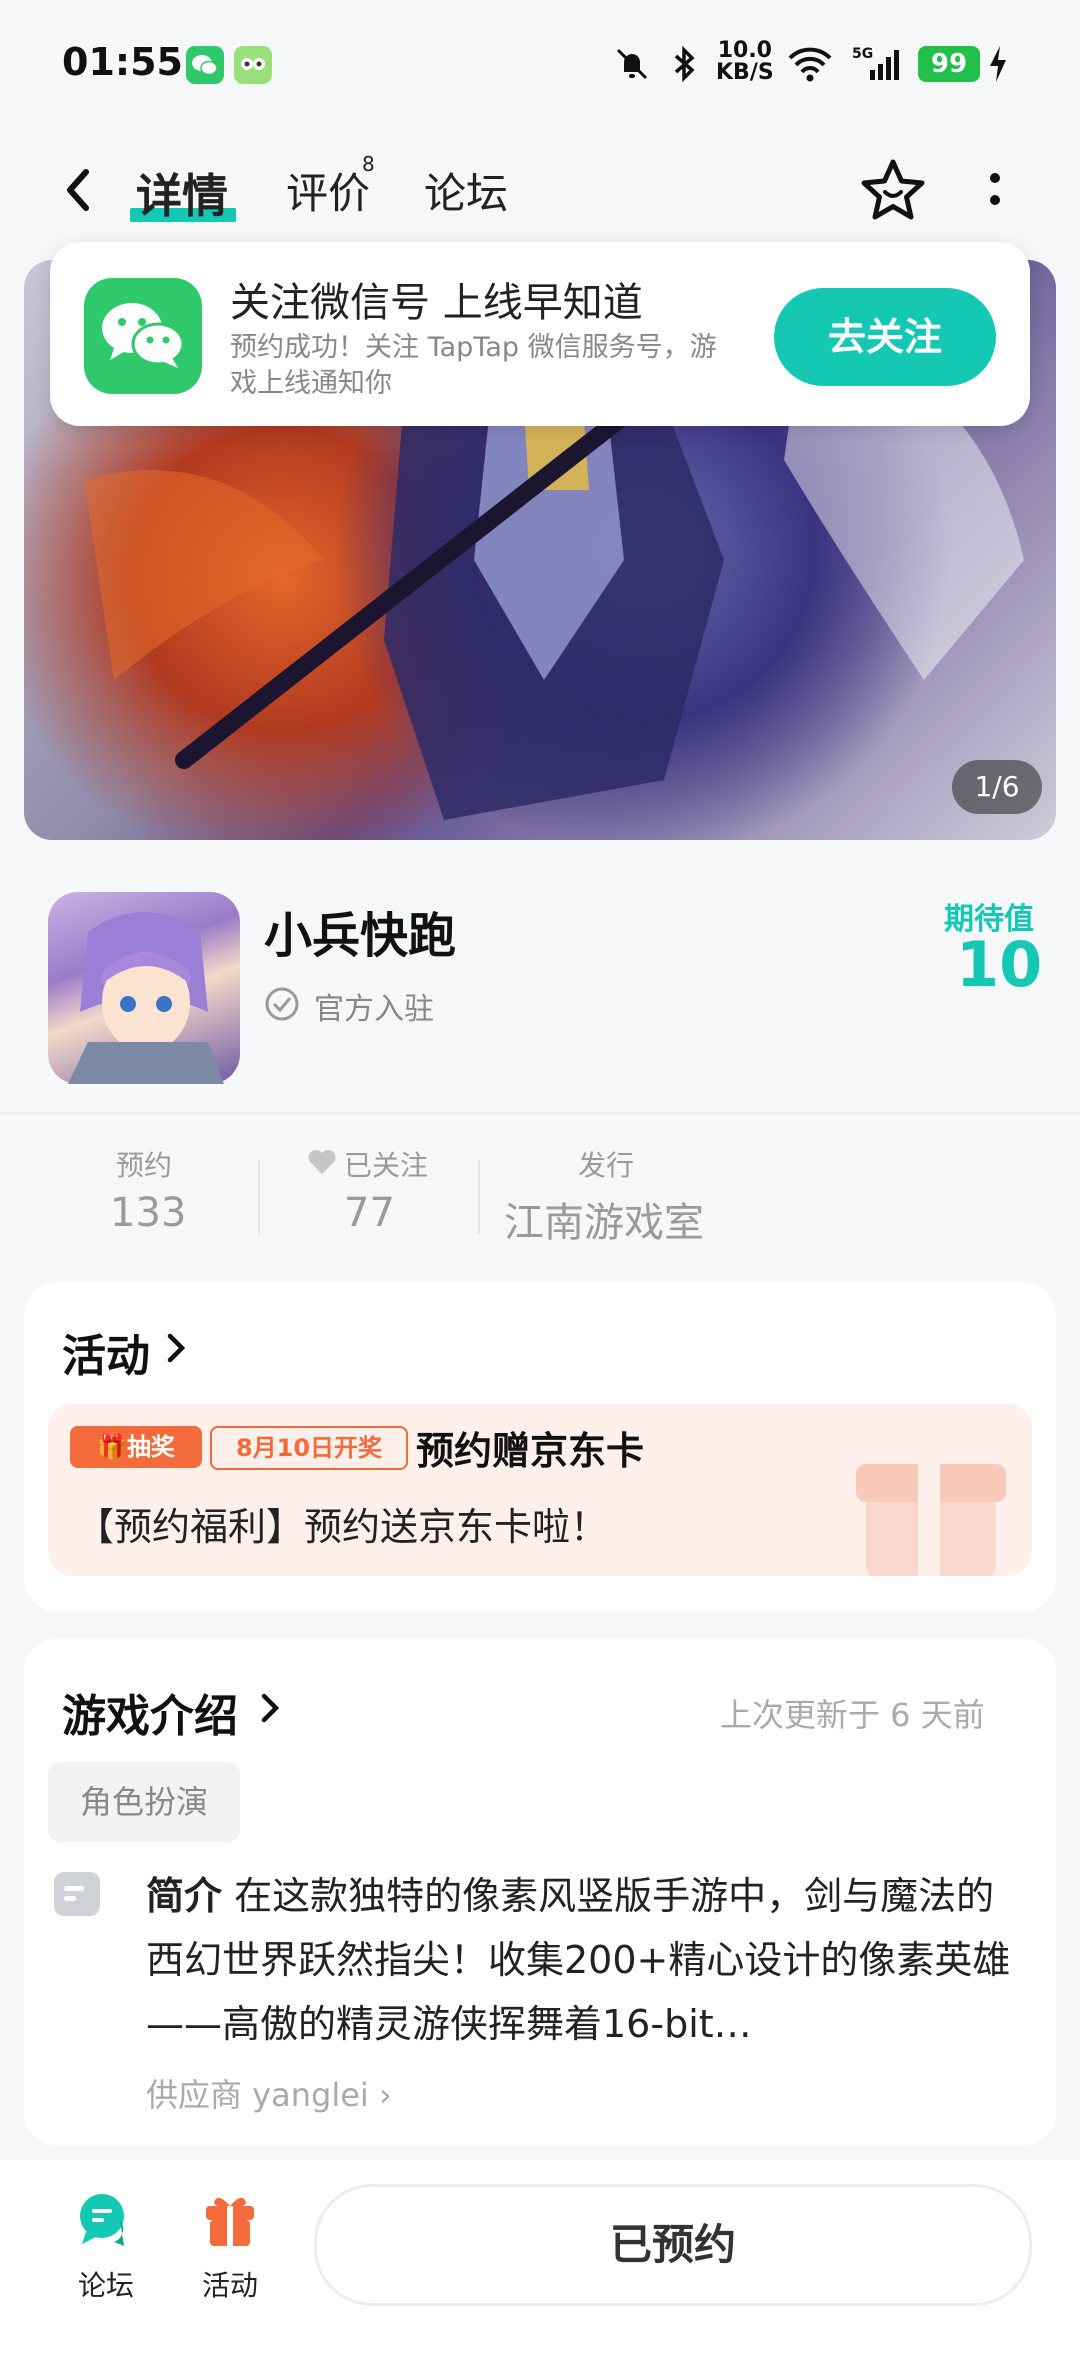 This screenshot has height=2376, width=1080. Describe the element at coordinates (380, 2095) in the screenshot. I see `chevron-right-icon: ›` at that location.